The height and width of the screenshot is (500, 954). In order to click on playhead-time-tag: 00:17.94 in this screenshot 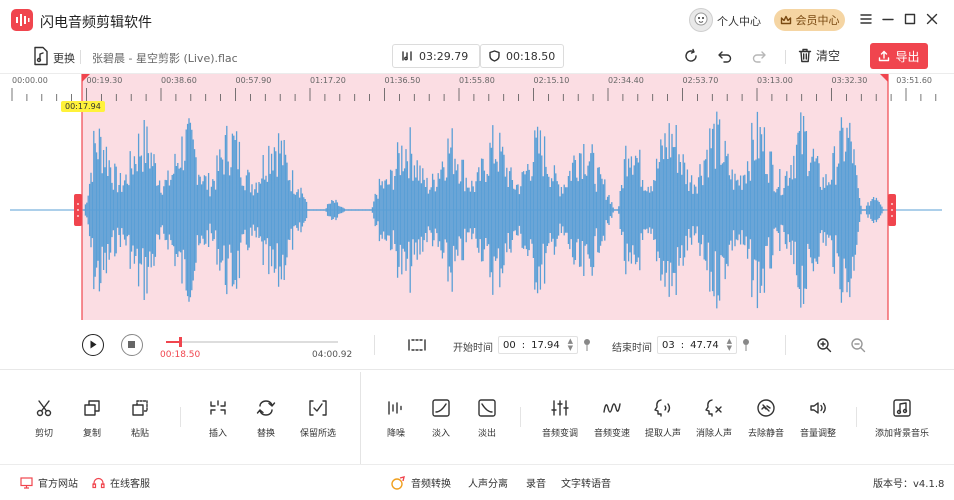, I will do `click(83, 106)`.